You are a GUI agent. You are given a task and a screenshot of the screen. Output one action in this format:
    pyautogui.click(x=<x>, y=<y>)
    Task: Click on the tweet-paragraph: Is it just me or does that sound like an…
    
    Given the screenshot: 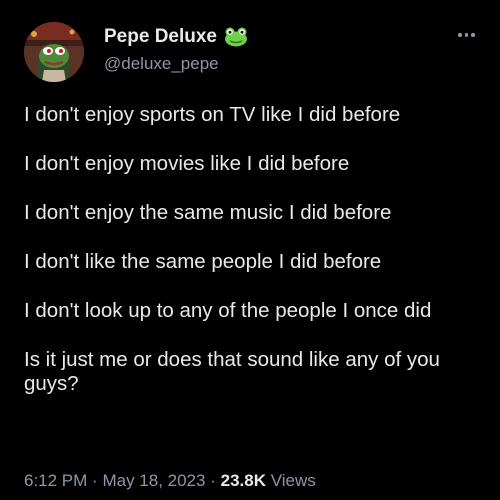 What is the action you would take?
    pyautogui.click(x=235, y=371)
    